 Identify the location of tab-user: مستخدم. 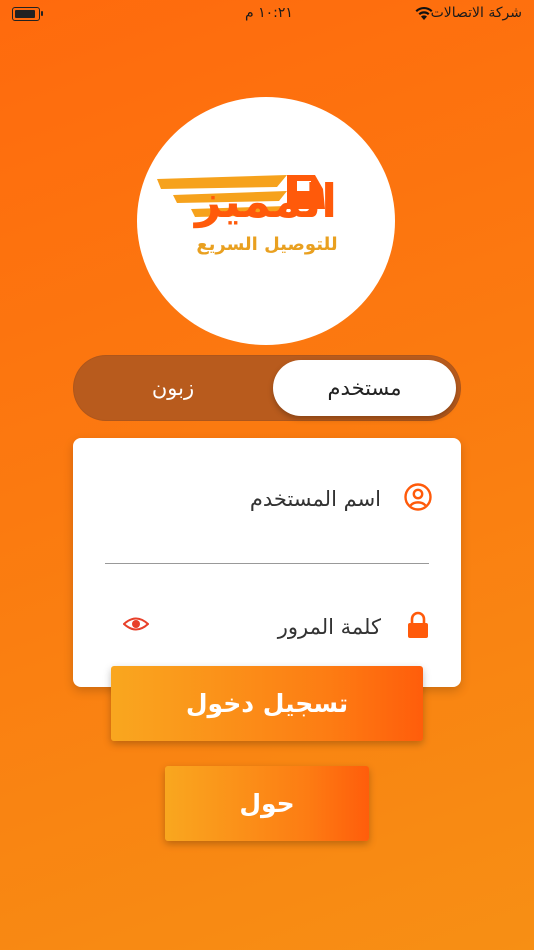
(364, 388).